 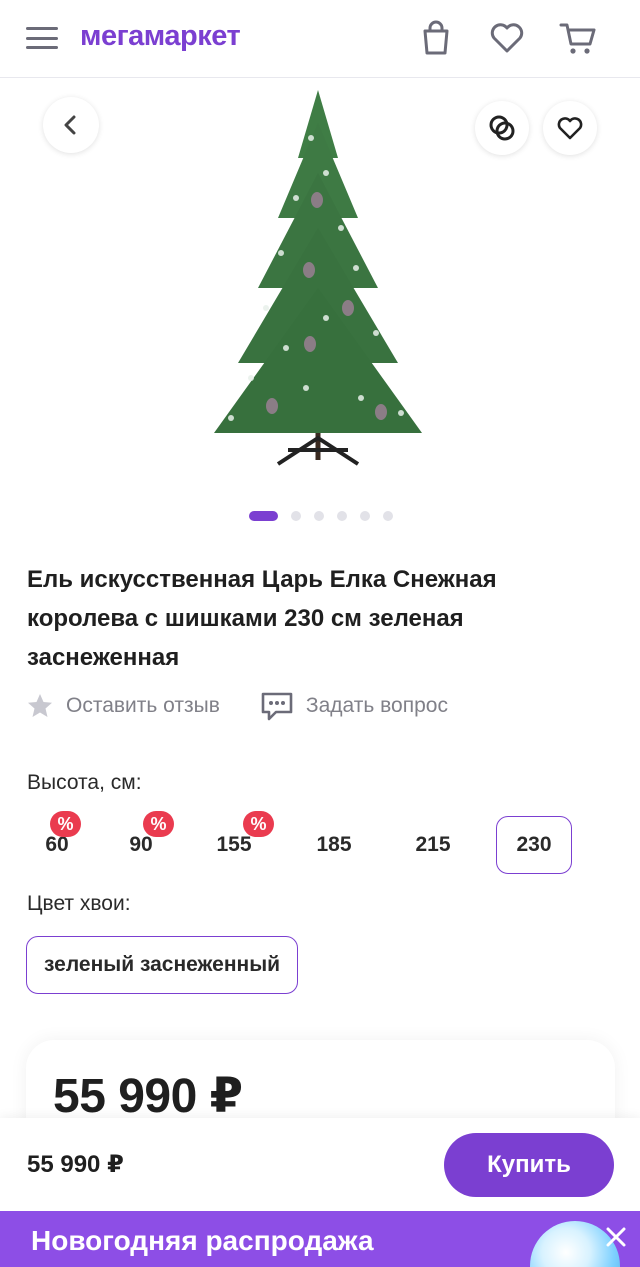 I want to click on ask-question-link: Задать вопрос, so click(x=354, y=706).